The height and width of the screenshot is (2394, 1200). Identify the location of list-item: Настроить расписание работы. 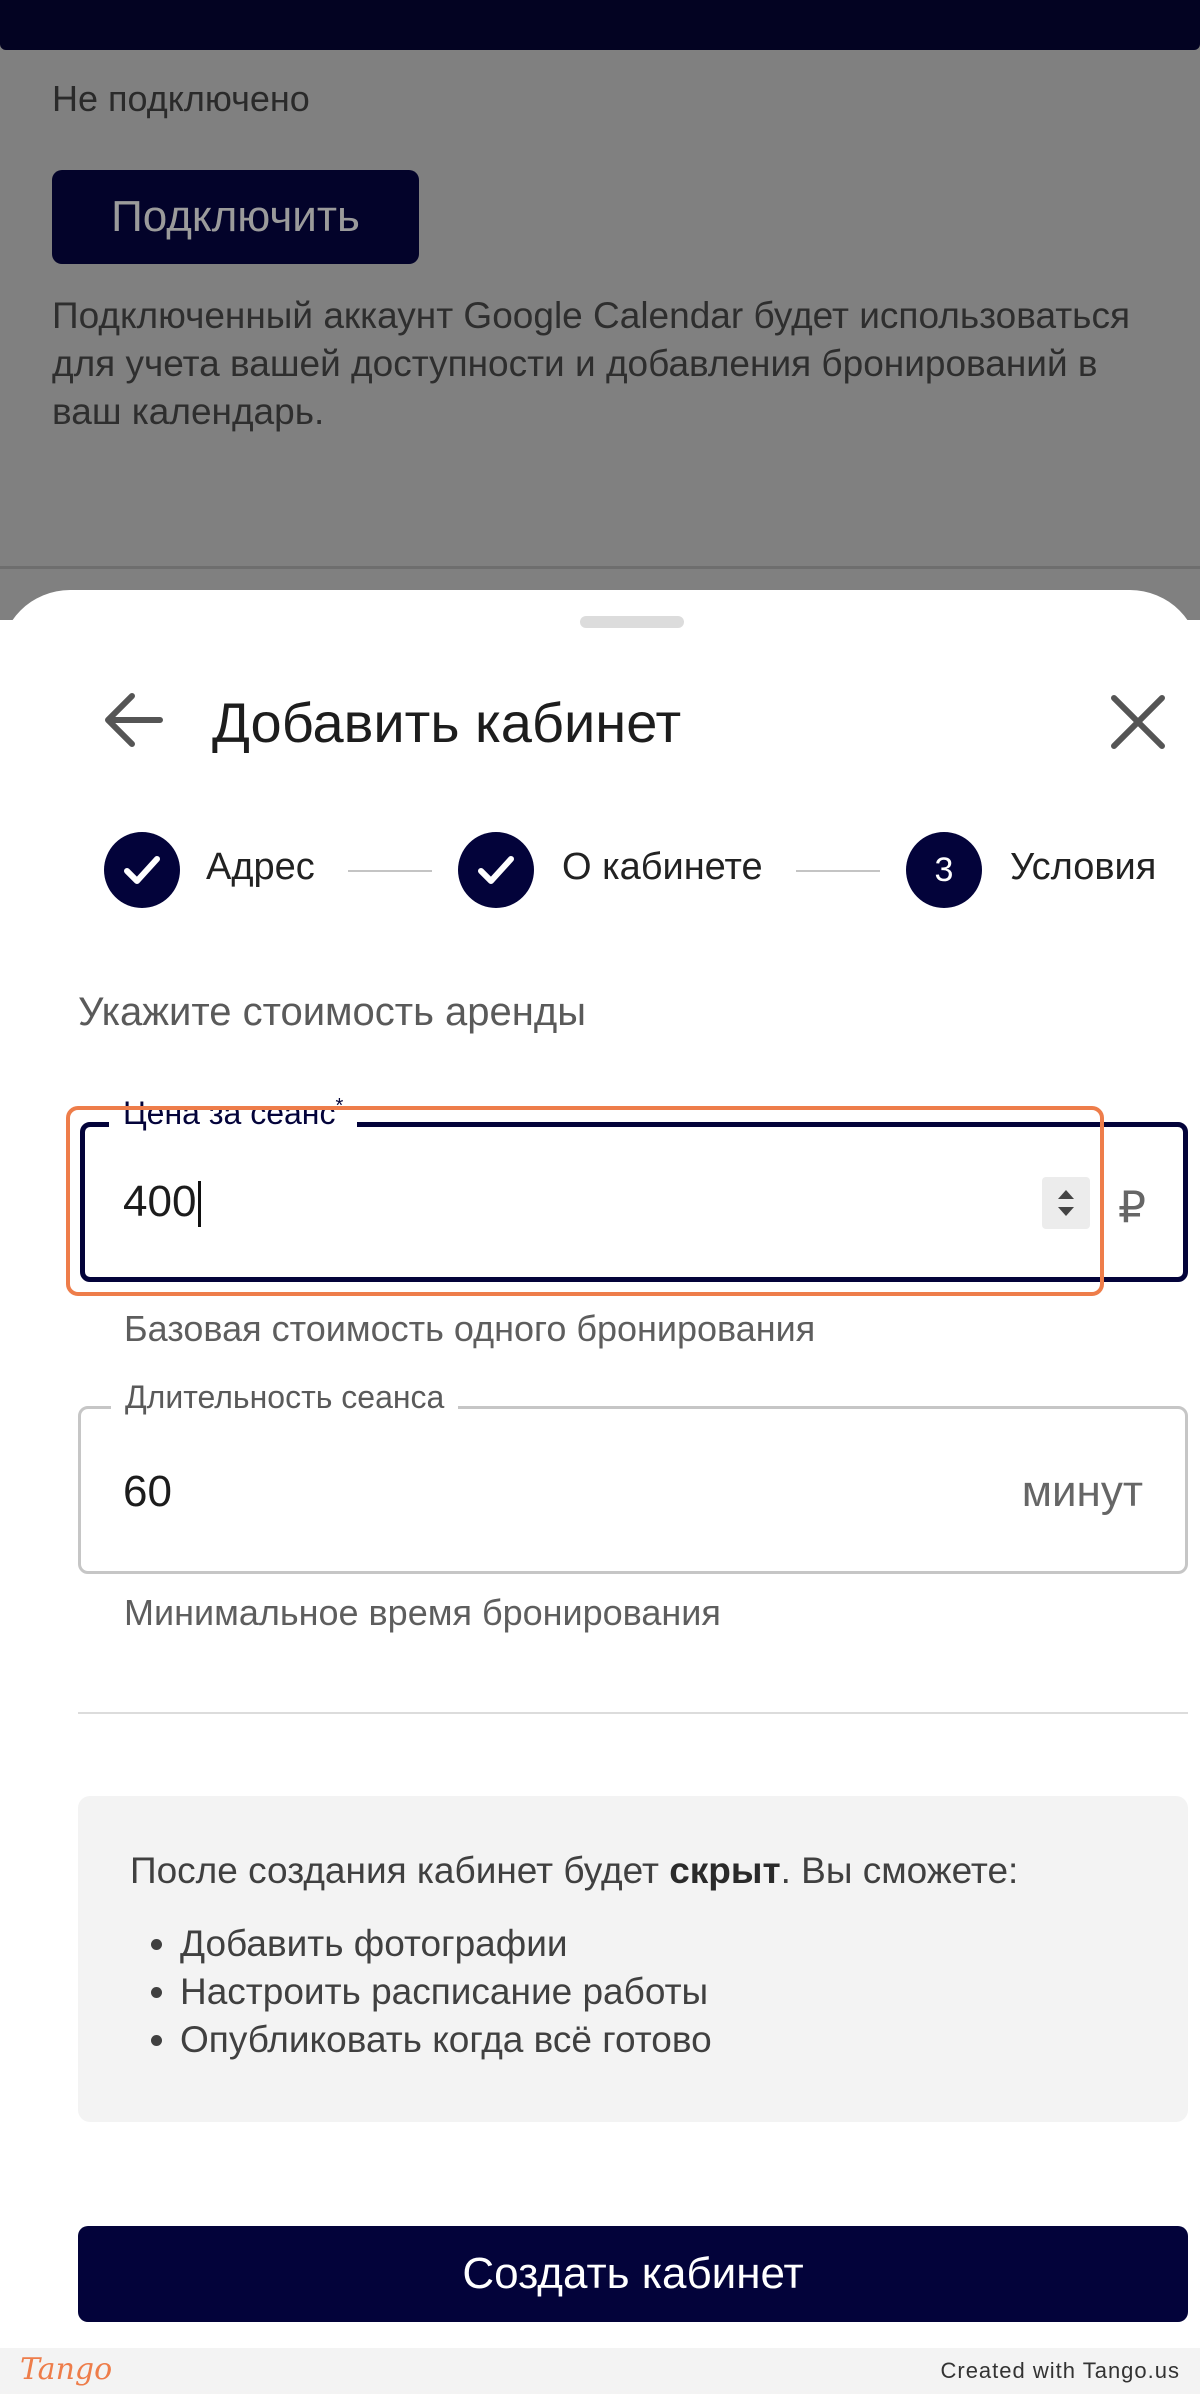
(446, 1992).